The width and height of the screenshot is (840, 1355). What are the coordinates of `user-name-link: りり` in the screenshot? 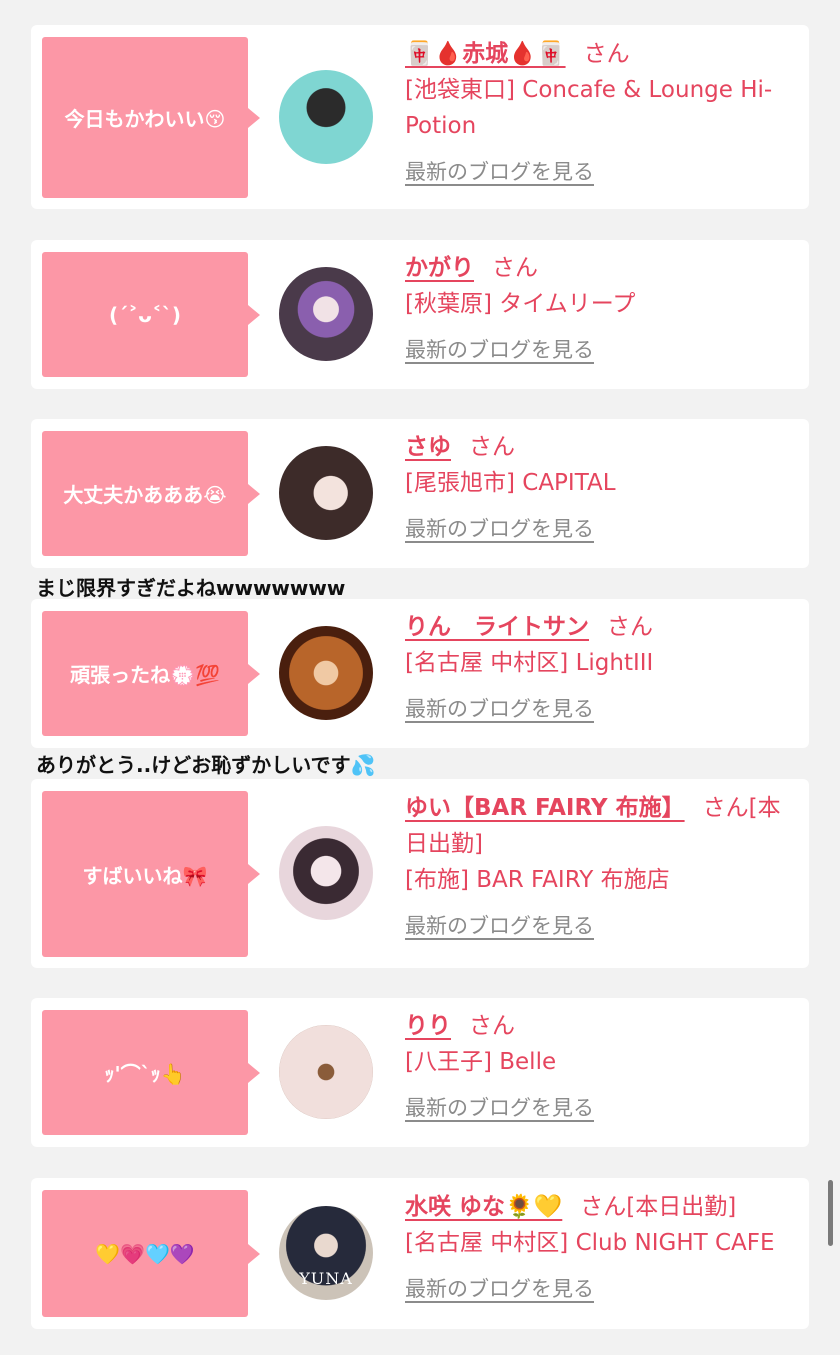 It's located at (428, 1026).